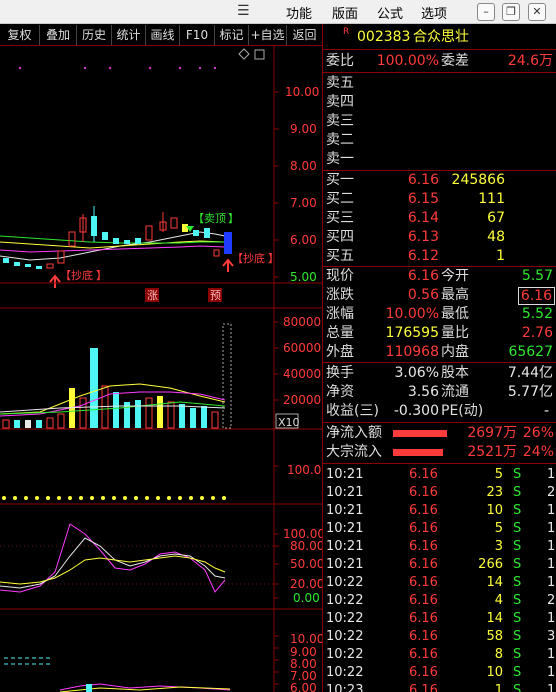 The height and width of the screenshot is (692, 556). Describe the element at coordinates (129, 35) in the screenshot. I see `toolbar-stats-button: 统计` at that location.